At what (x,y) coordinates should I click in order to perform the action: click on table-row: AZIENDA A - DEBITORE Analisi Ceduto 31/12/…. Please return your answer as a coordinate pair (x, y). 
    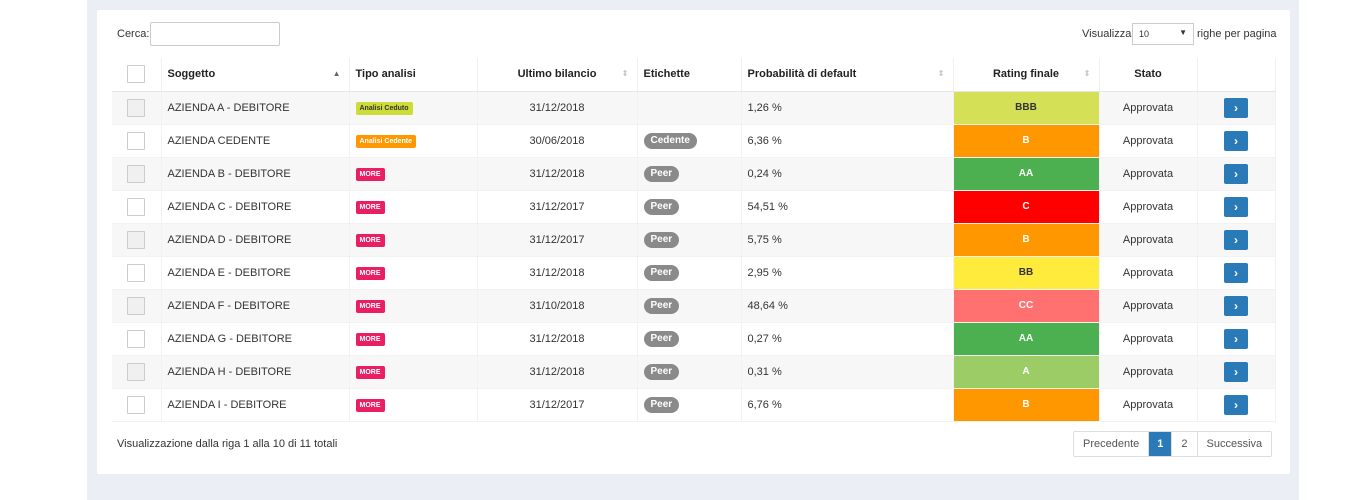
    Looking at the image, I should click on (694, 108).